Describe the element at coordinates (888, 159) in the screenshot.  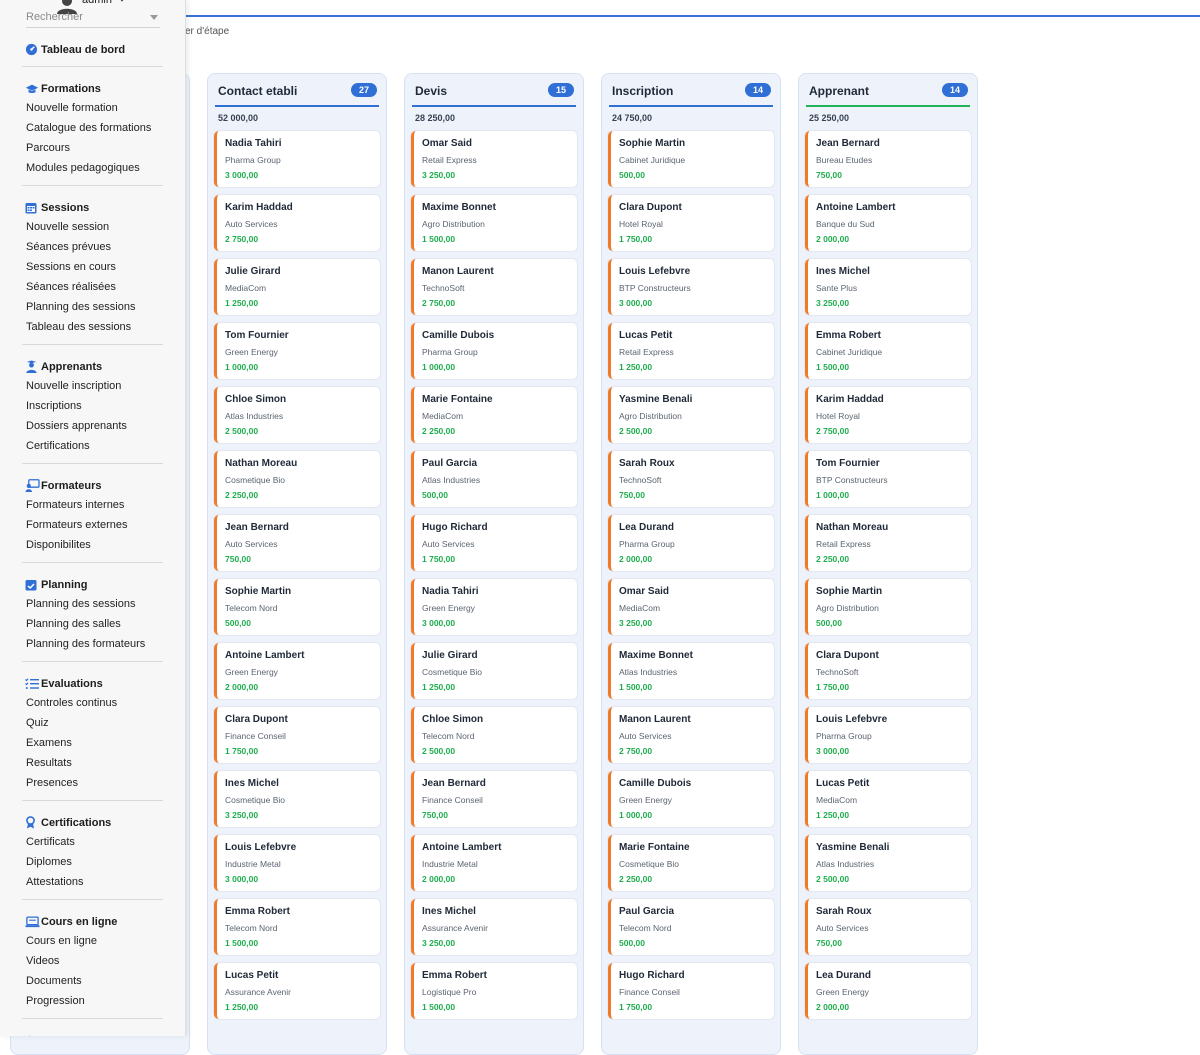
I see `deal-card: Jean BernardBureau Etudes750,00` at that location.